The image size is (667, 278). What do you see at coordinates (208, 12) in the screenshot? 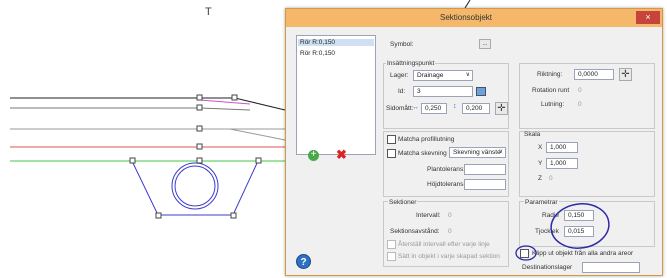
I see `cad-cursor: T` at bounding box center [208, 12].